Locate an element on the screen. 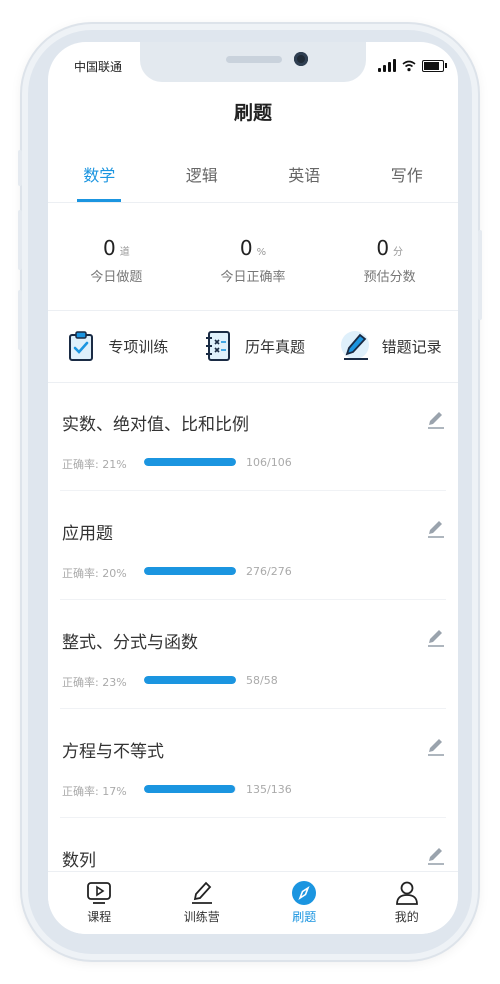  past-exams-label: 历年真题 is located at coordinates (275, 346).